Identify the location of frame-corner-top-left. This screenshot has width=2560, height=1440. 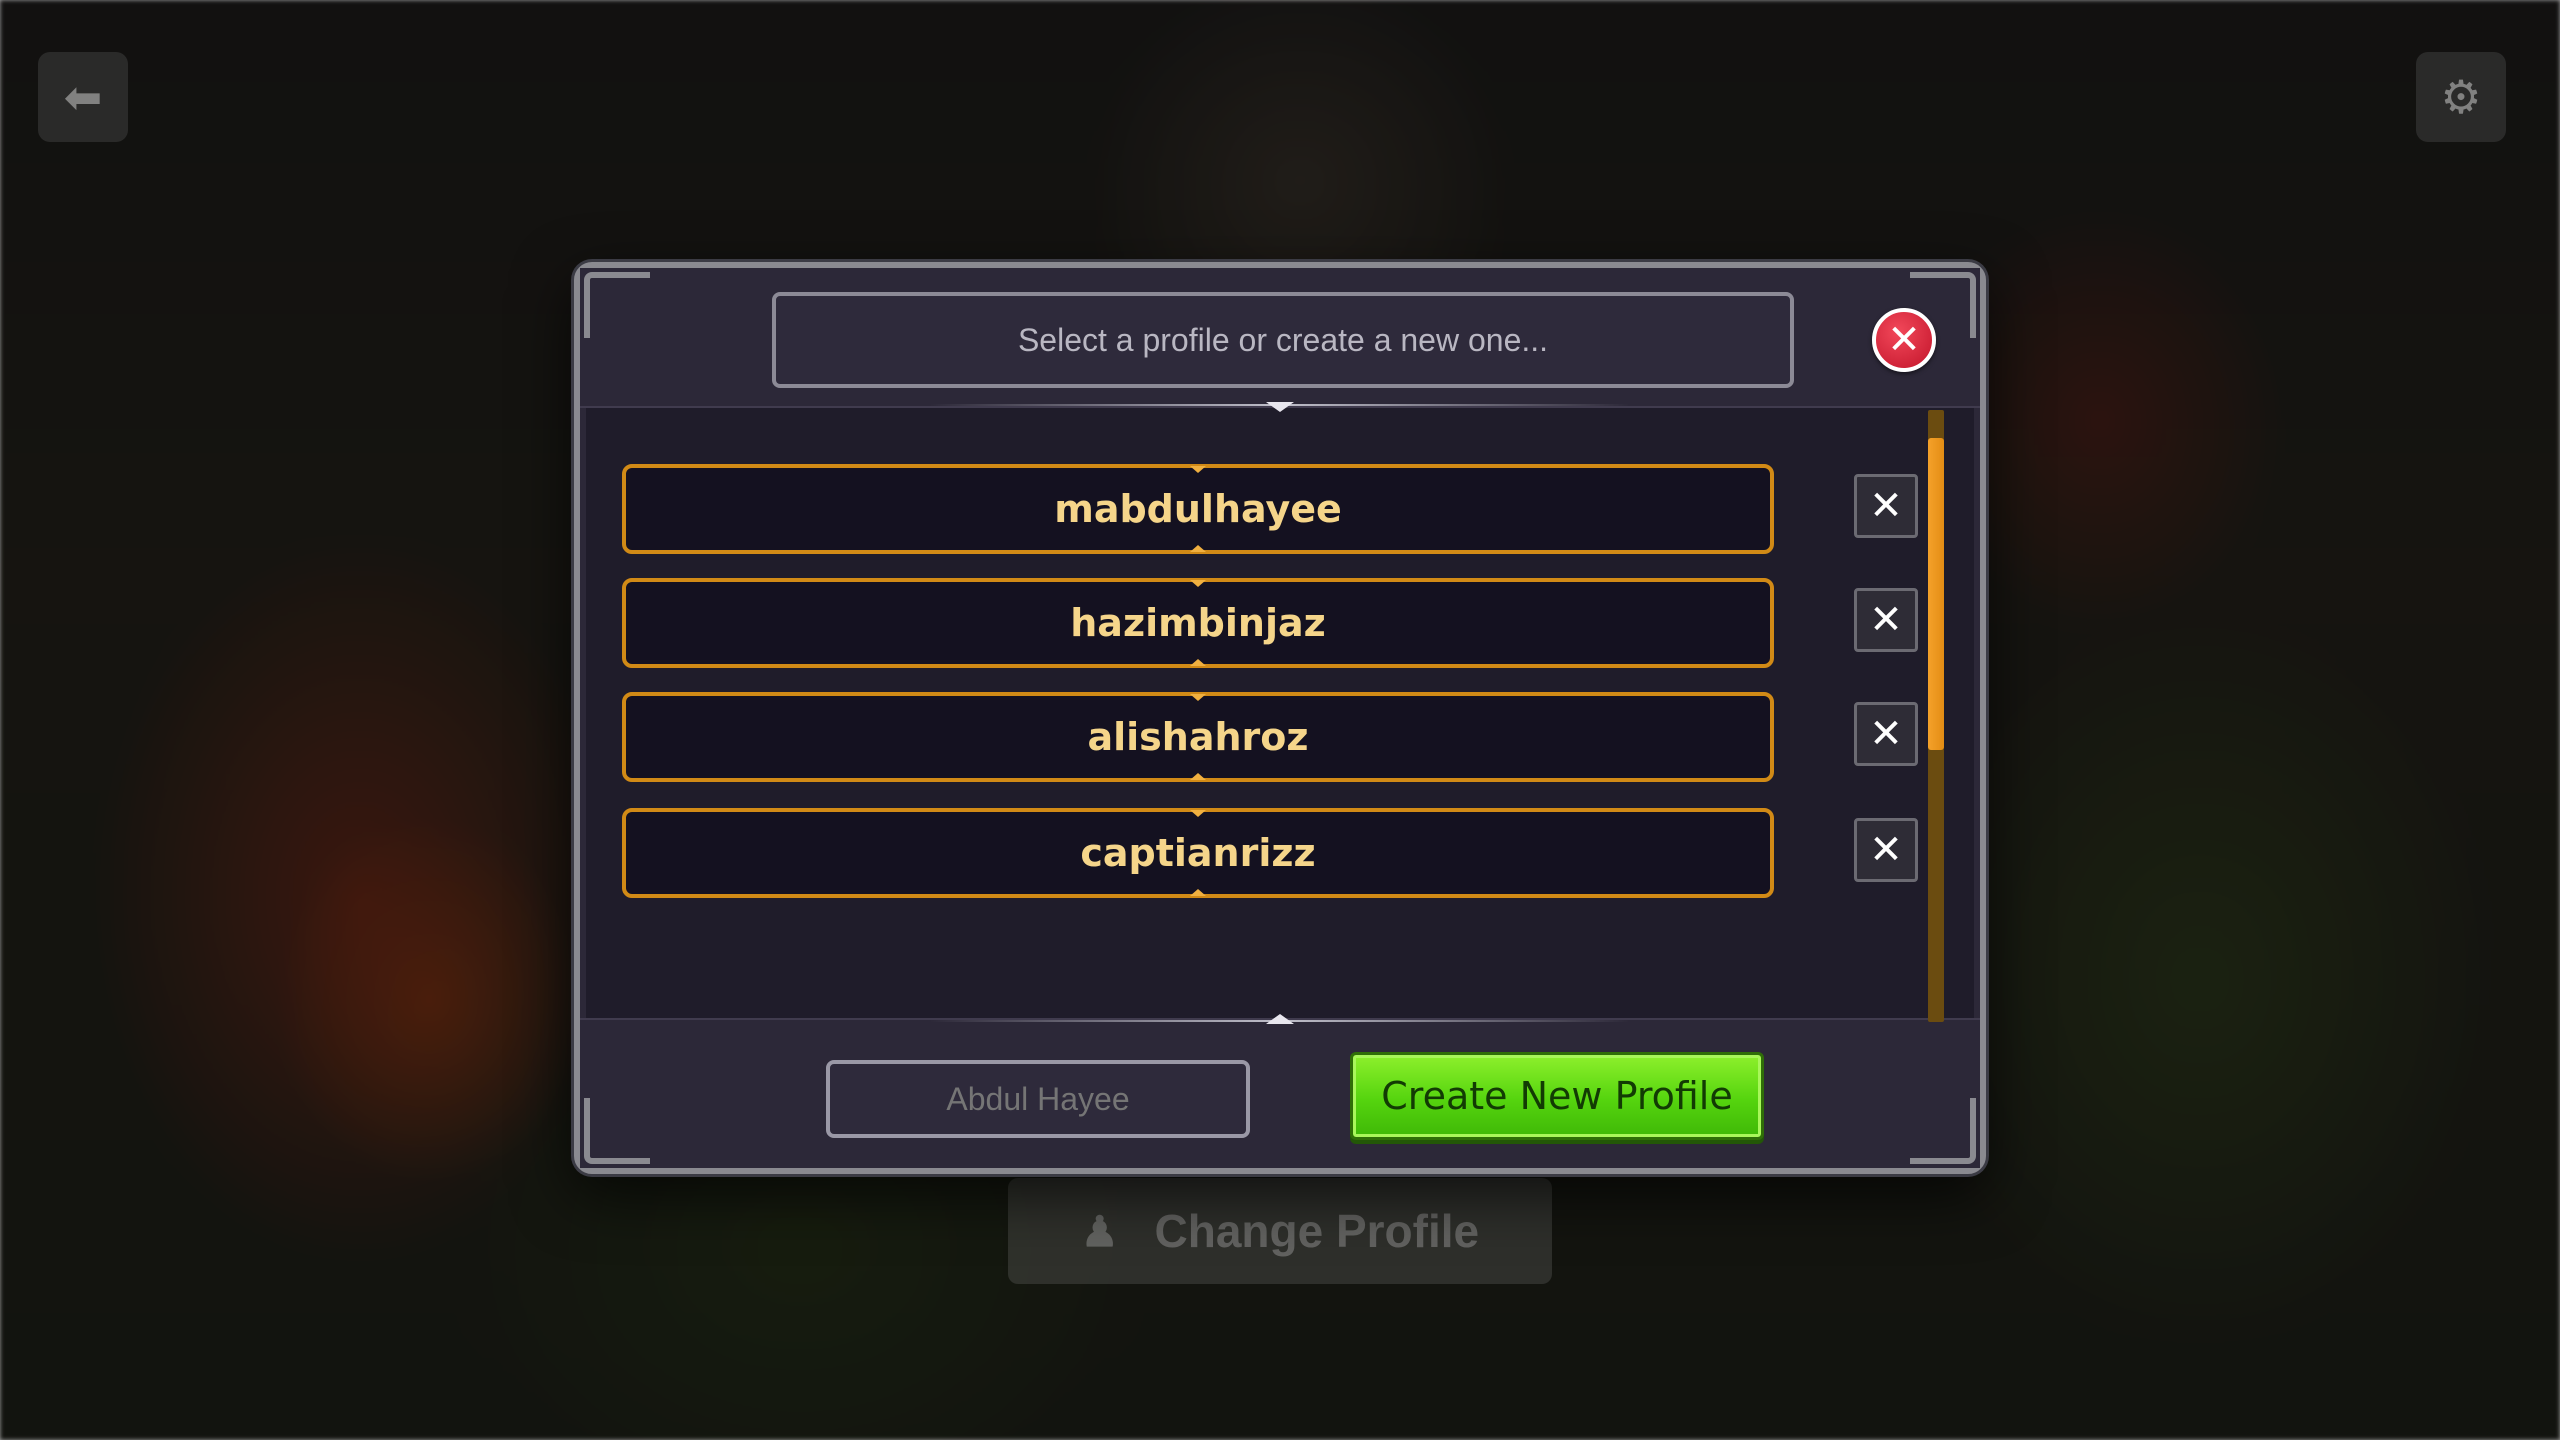
(617, 305).